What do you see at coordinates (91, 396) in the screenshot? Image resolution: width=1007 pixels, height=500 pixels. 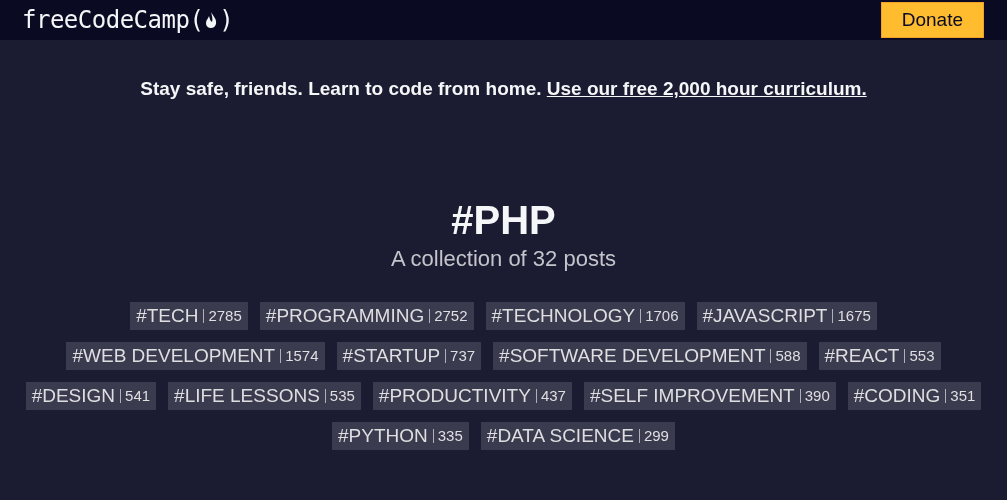 I see `tag-link: #DESIGN 541` at bounding box center [91, 396].